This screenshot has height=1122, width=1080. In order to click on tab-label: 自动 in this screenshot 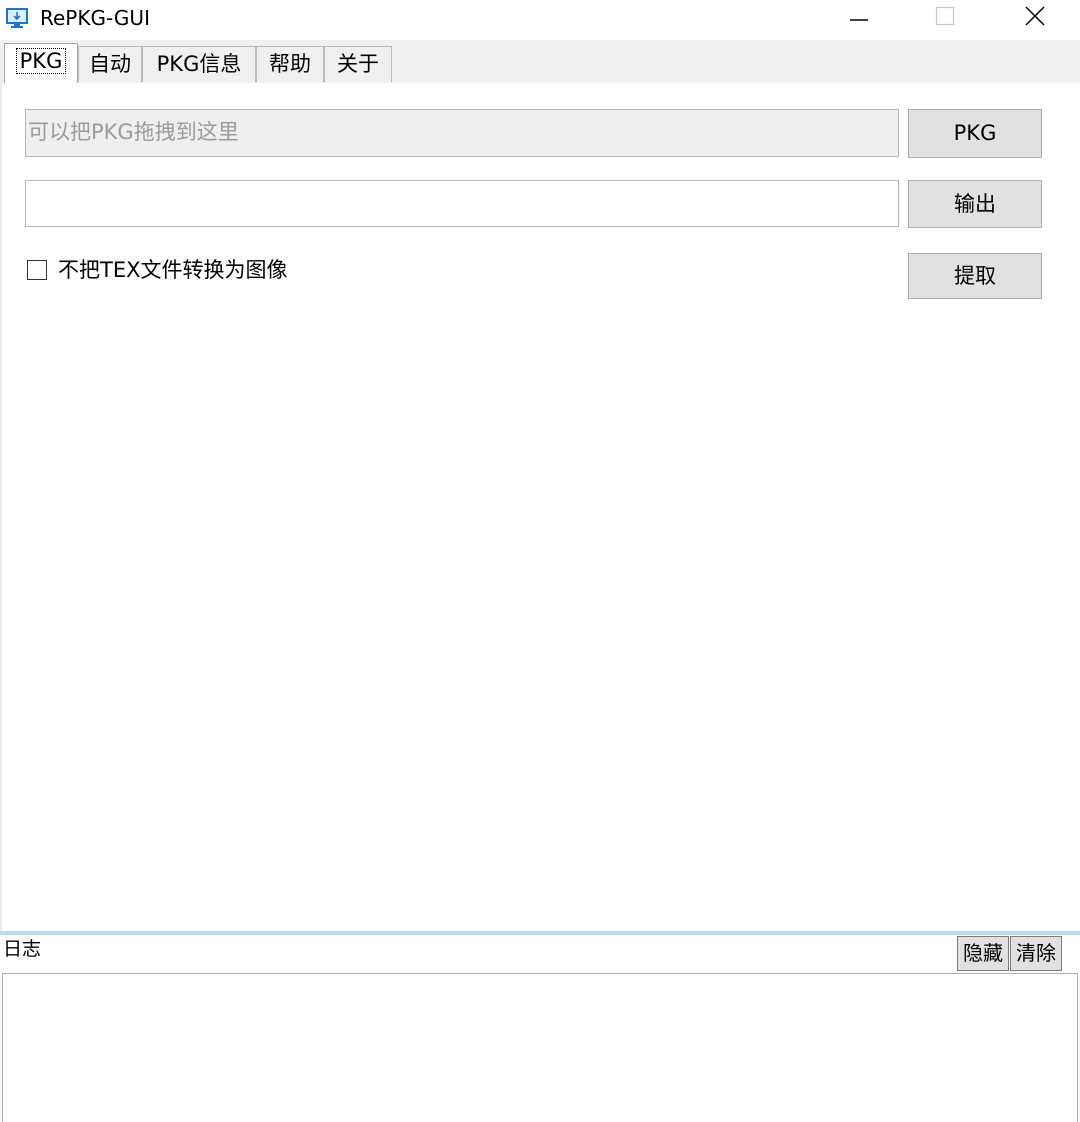, I will do `click(110, 64)`.